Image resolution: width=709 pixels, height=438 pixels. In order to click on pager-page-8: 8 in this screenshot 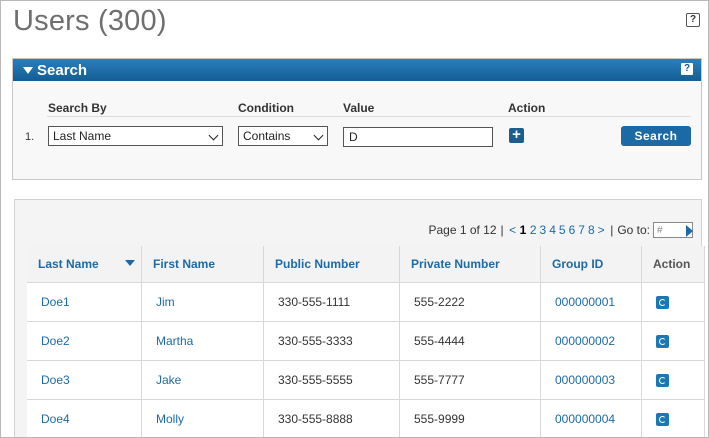, I will do `click(591, 230)`.